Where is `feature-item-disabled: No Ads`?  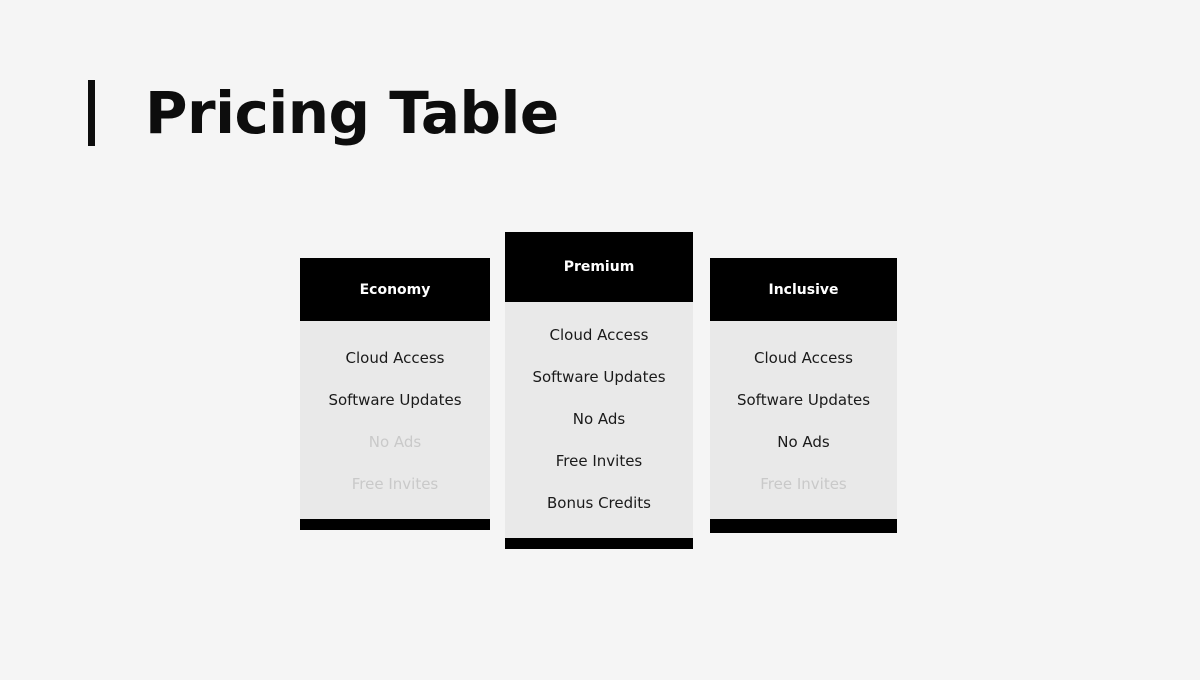 feature-item-disabled: No Ads is located at coordinates (395, 442).